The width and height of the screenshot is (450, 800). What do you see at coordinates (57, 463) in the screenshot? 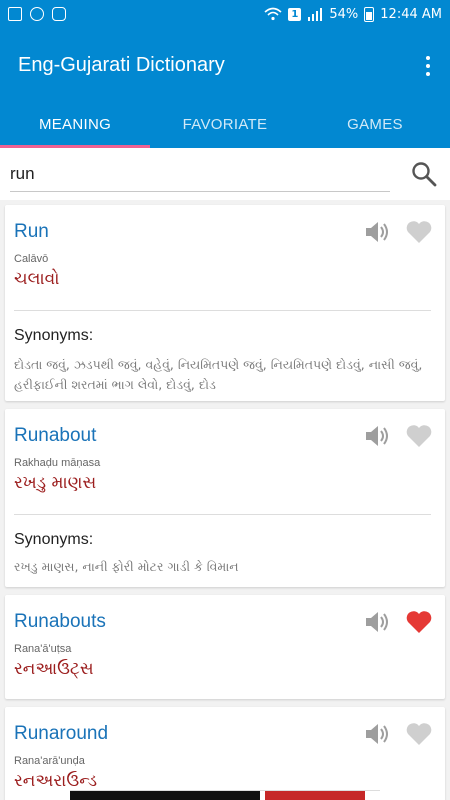
I see `entry-transliteration: Rakhaḍu māṇasa` at bounding box center [57, 463].